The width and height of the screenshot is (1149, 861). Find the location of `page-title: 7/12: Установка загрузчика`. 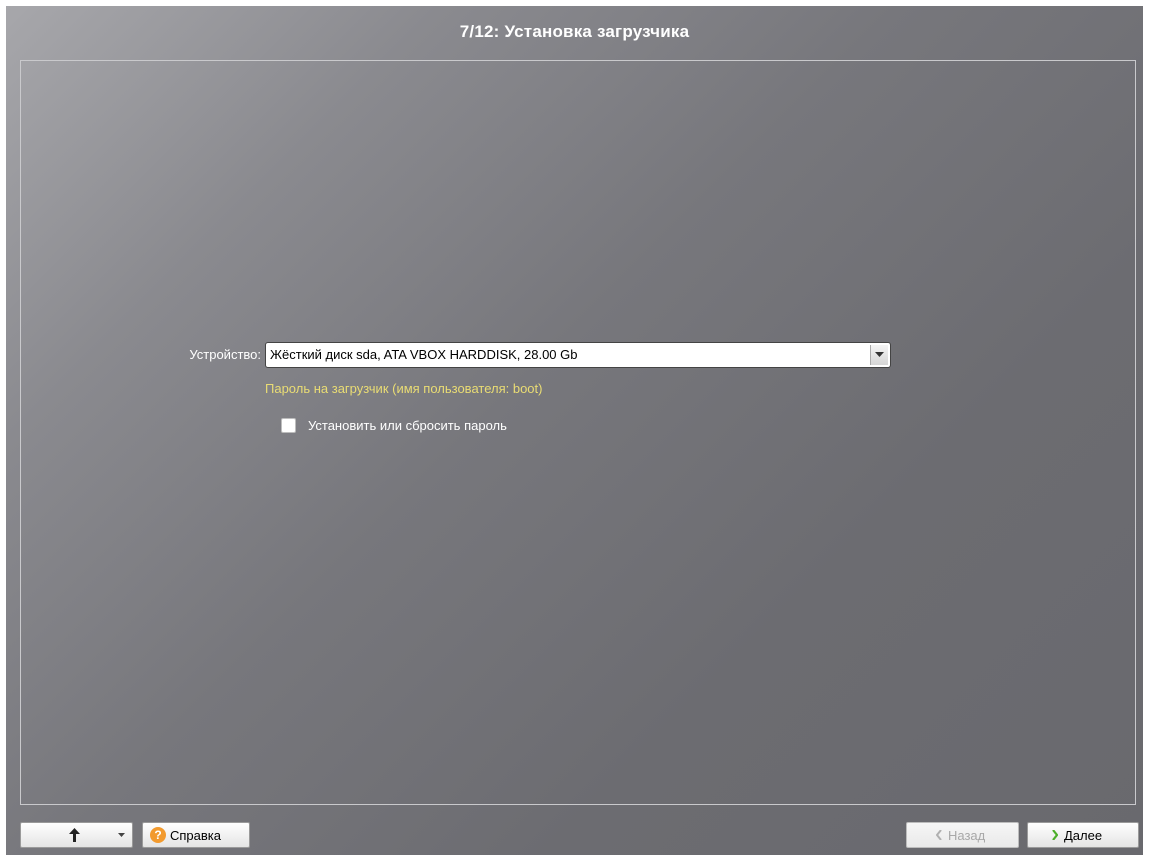

page-title: 7/12: Установка загрузчика is located at coordinates (574, 31).